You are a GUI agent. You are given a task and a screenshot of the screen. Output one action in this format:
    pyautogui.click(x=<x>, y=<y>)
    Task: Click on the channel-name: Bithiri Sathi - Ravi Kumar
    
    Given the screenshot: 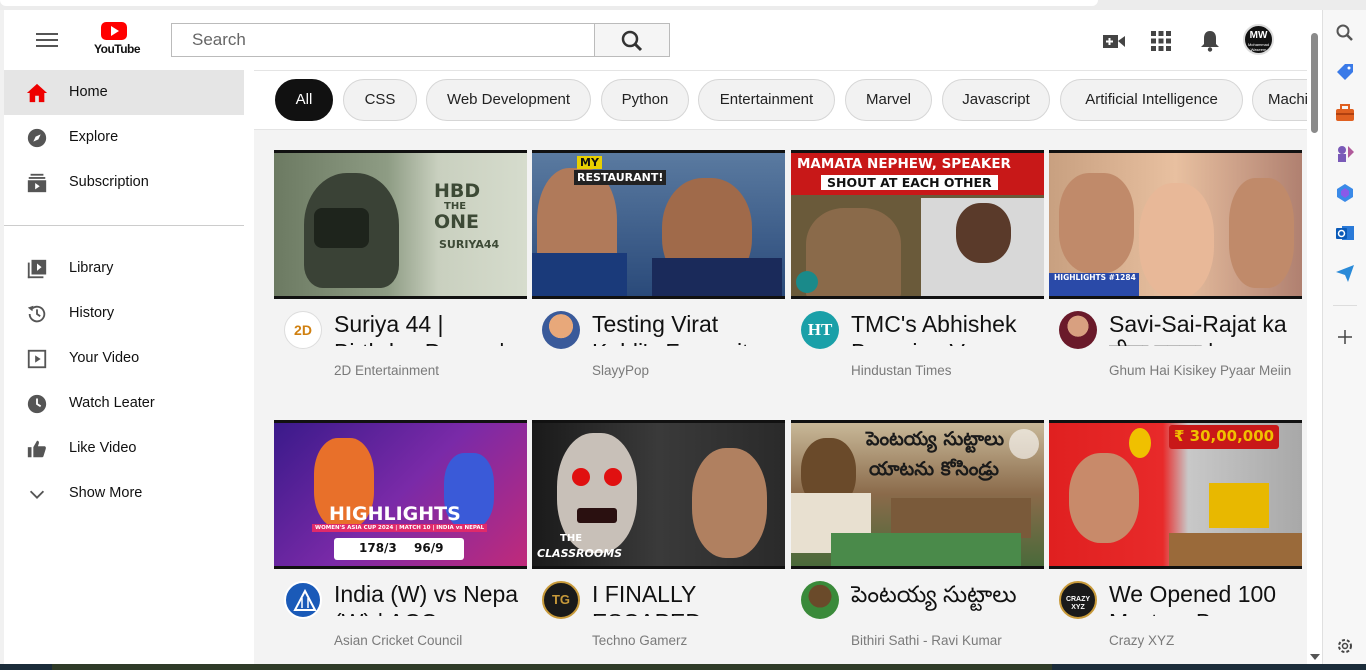 What is the action you would take?
    pyautogui.click(x=943, y=640)
    